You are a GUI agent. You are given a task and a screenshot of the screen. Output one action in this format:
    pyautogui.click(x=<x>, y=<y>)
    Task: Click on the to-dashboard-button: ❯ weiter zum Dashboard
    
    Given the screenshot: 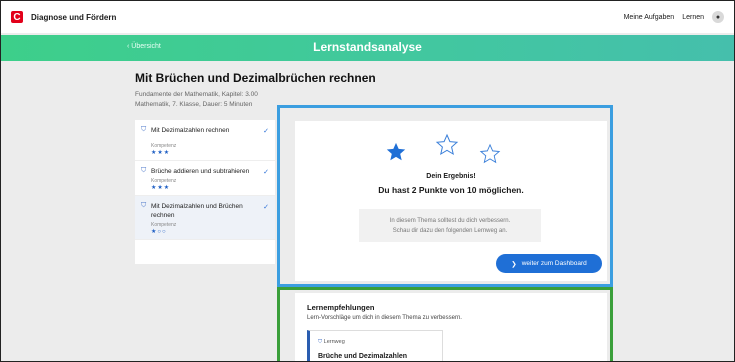 What is the action you would take?
    pyautogui.click(x=549, y=263)
    